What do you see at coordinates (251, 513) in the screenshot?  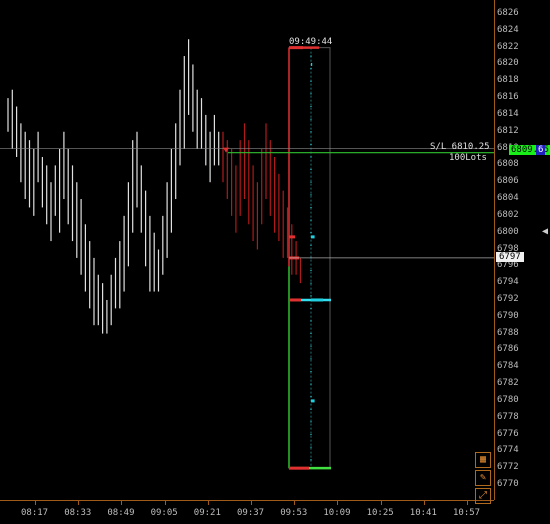 I see `time-tick-label: 09:37` at bounding box center [251, 513].